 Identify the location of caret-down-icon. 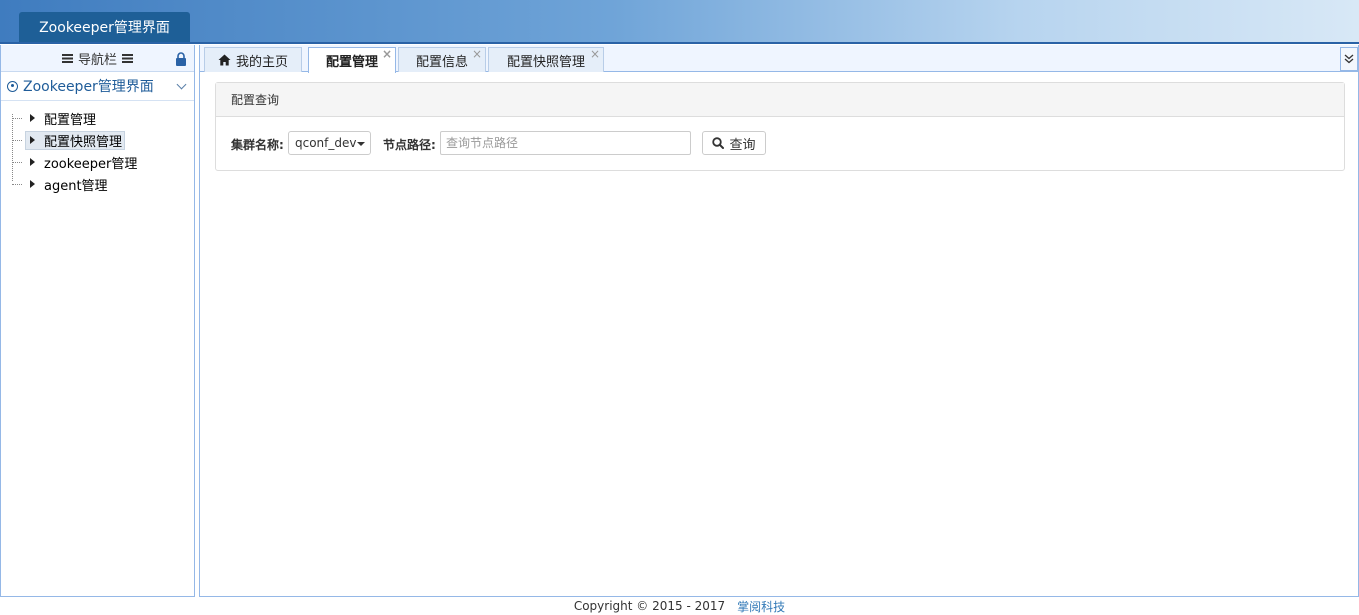
(361, 144).